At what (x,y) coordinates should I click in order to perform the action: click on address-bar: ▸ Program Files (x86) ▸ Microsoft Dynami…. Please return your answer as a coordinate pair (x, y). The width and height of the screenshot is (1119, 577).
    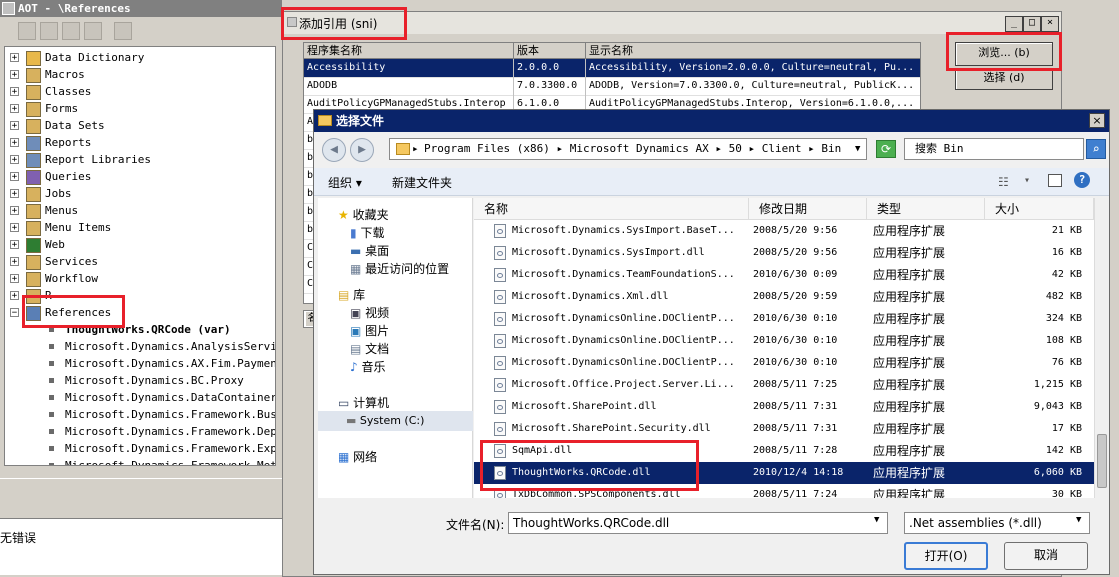
    Looking at the image, I should click on (628, 149).